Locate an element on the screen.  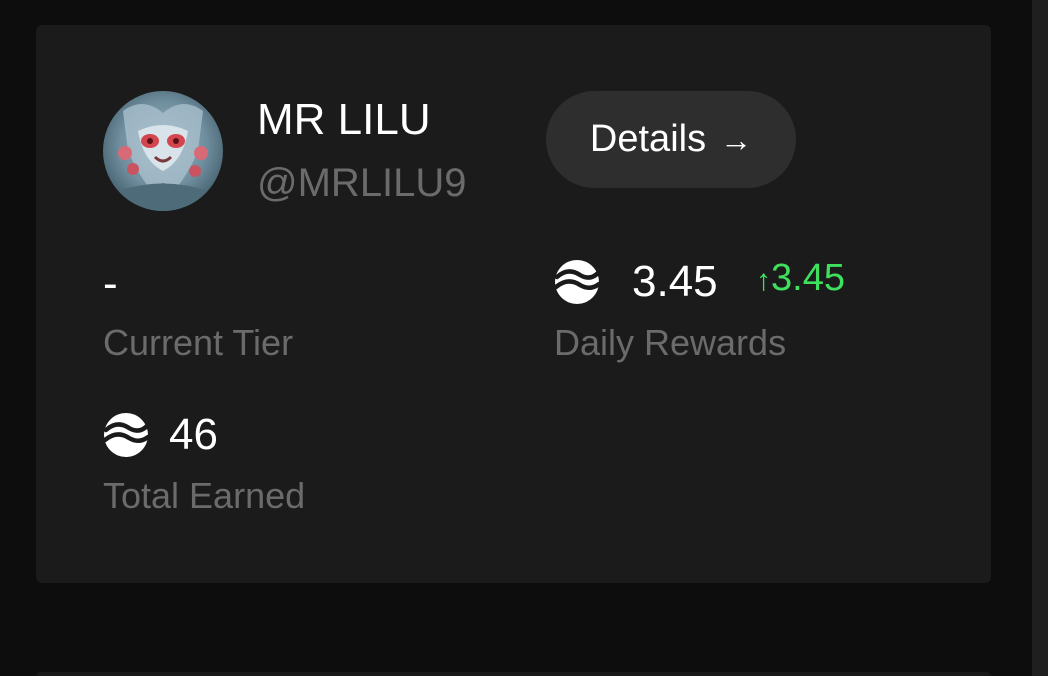
total-earned-label: Total Earned is located at coordinates (204, 495).